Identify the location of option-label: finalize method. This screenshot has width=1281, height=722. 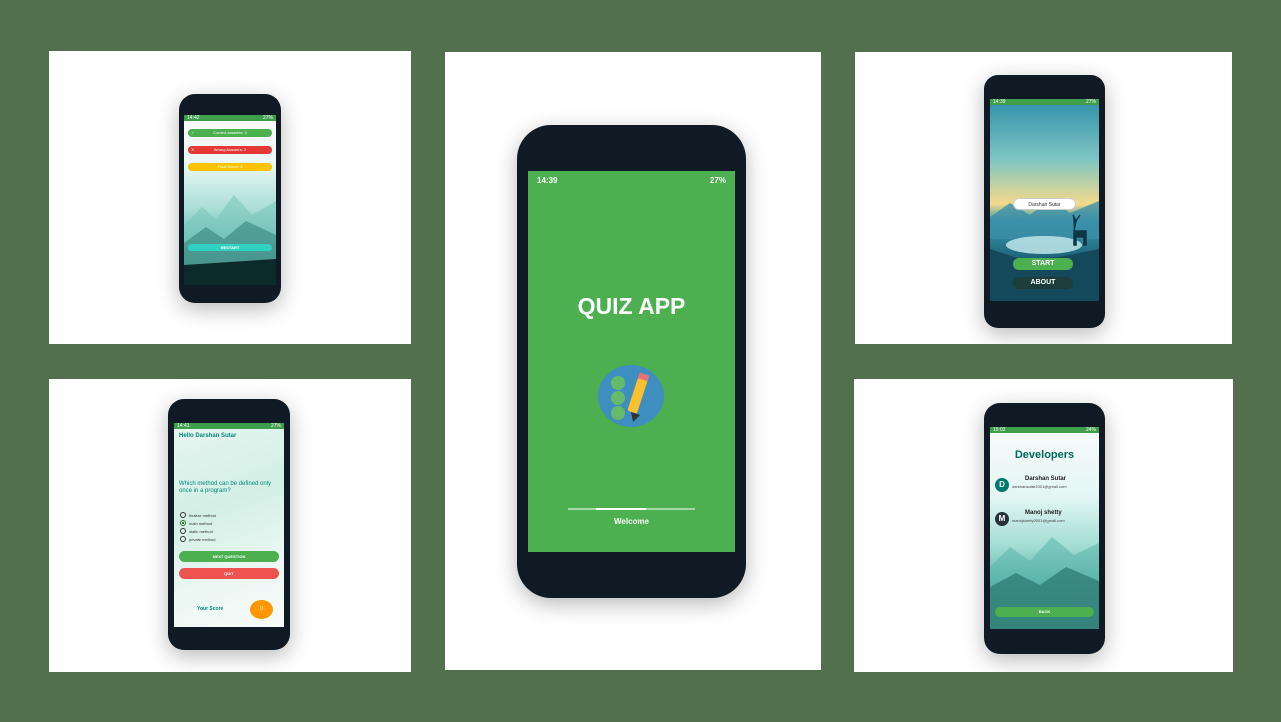
(202, 515).